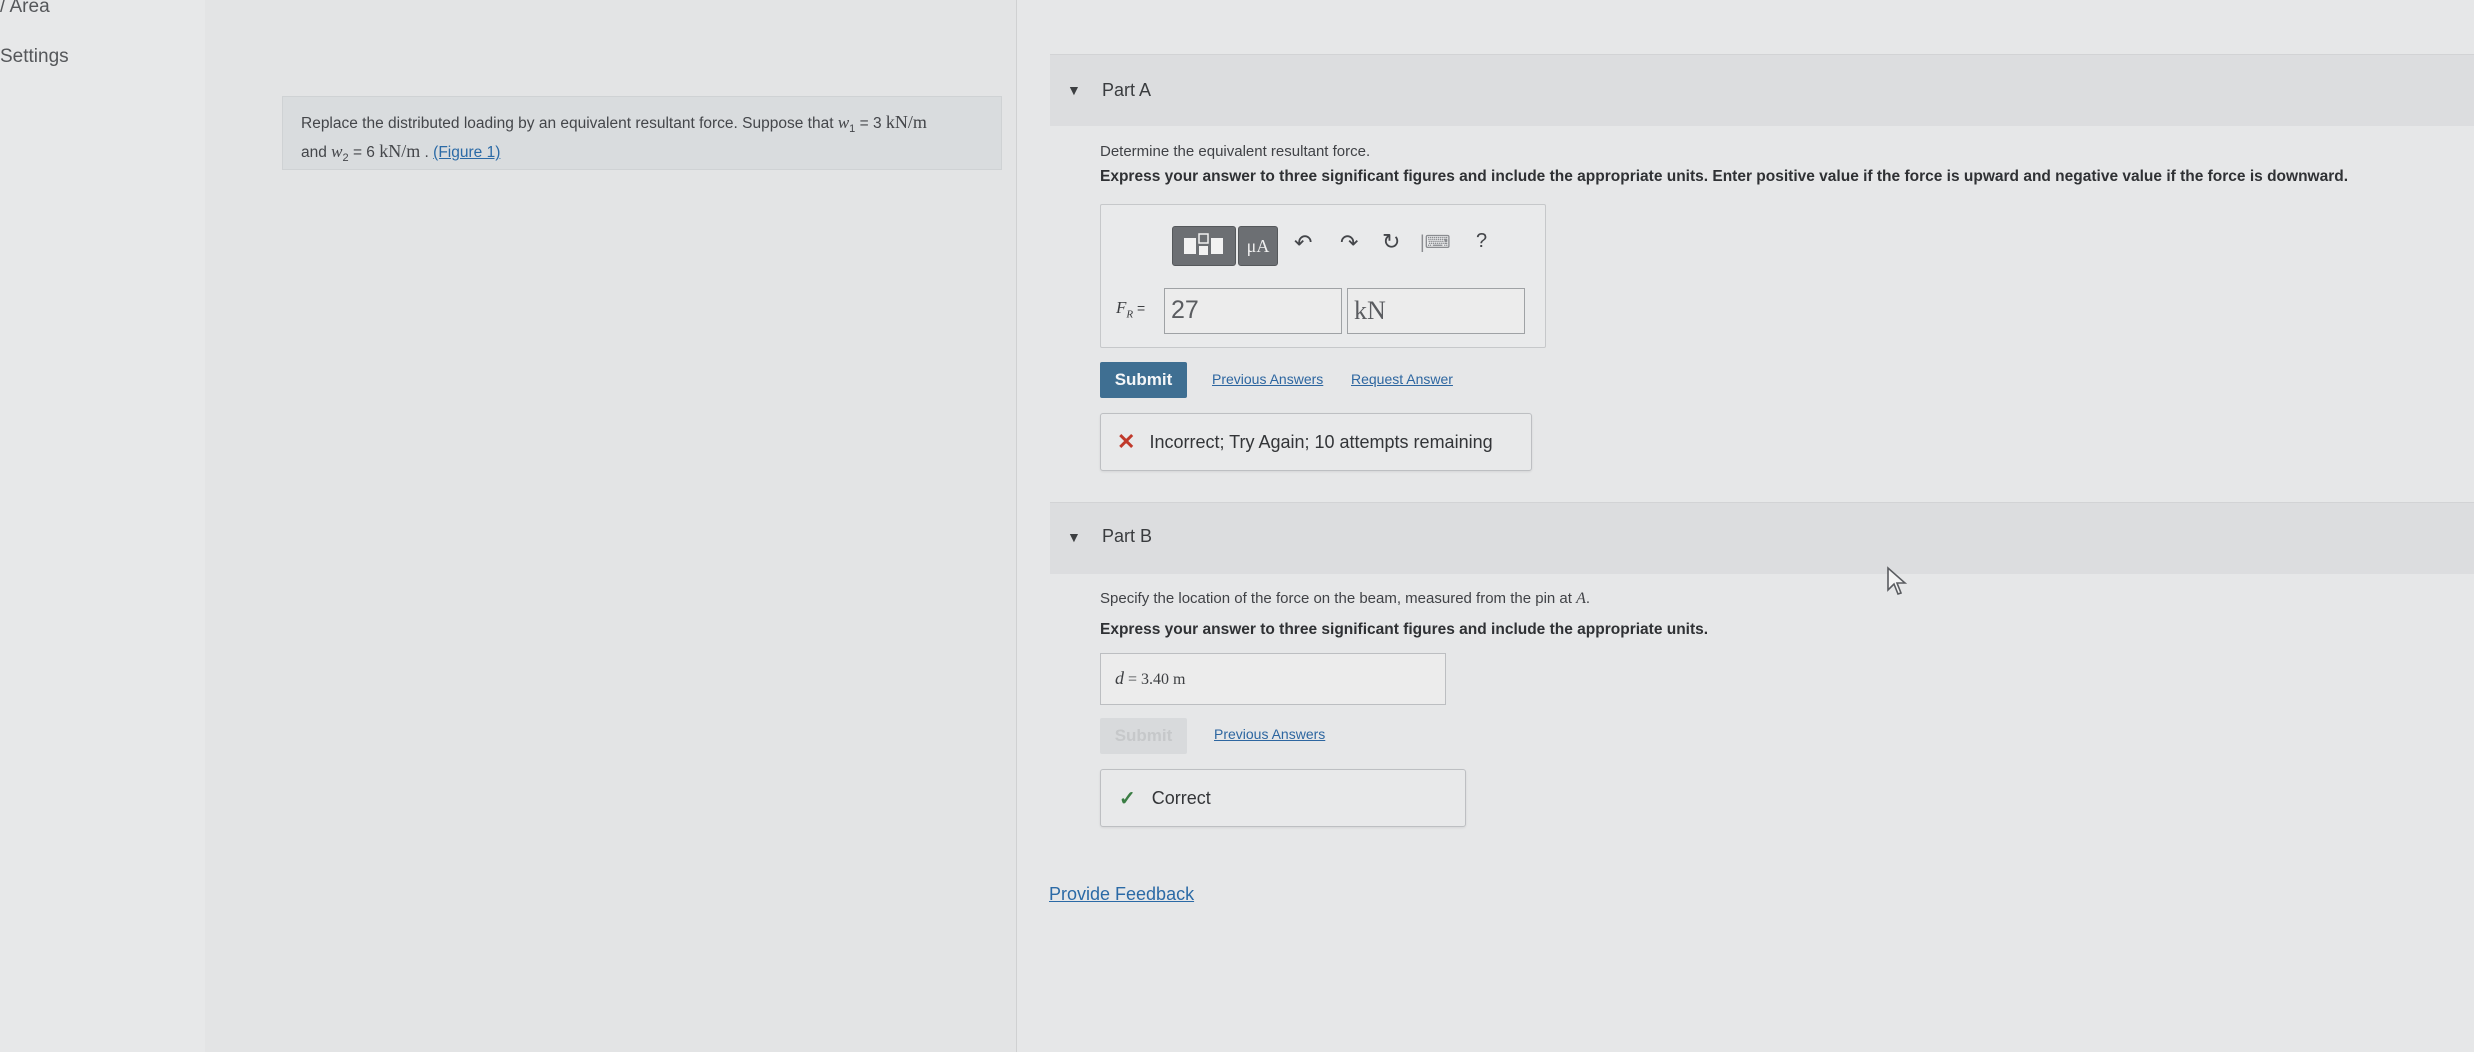  I want to click on help-button: ?, so click(1481, 241).